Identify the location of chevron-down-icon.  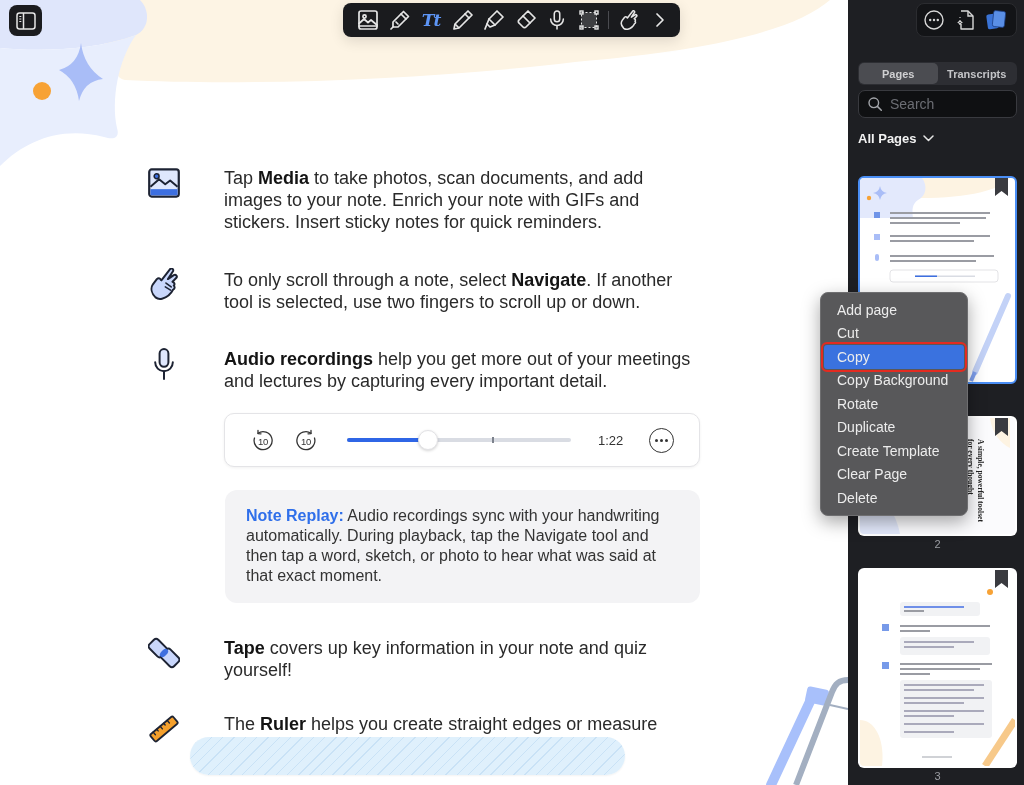
(928, 138).